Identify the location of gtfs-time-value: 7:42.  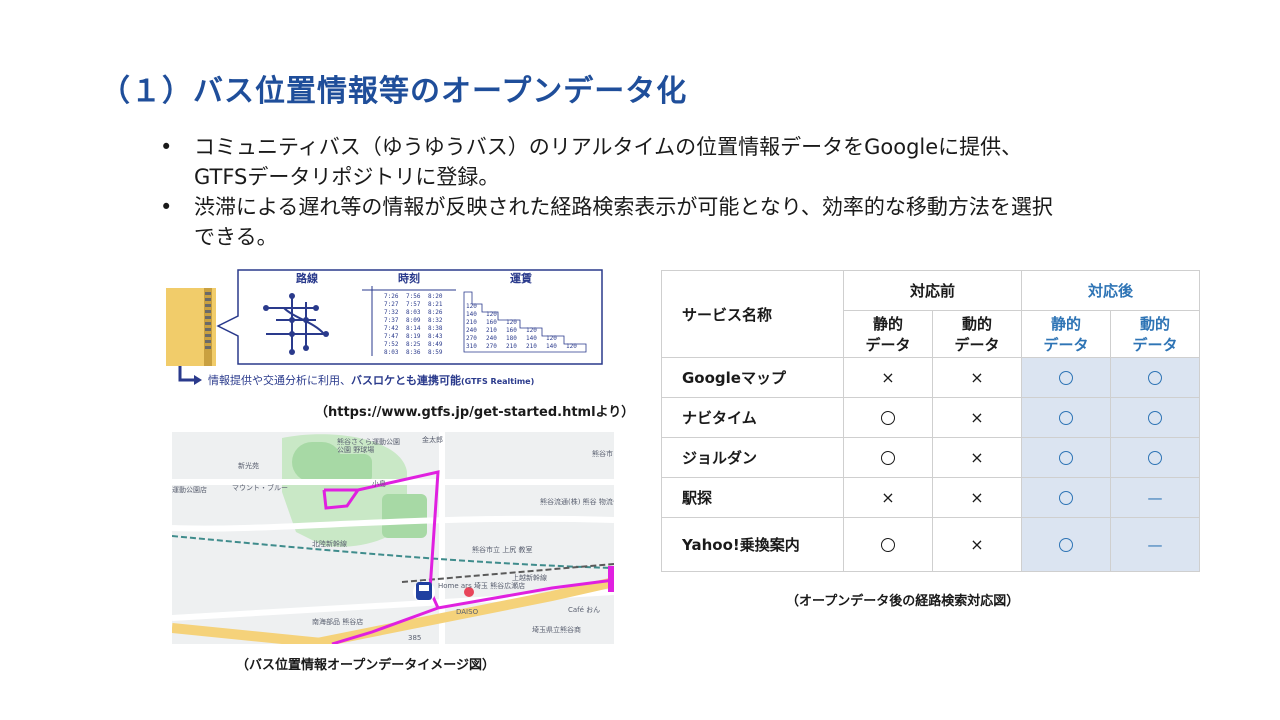
(391, 328).